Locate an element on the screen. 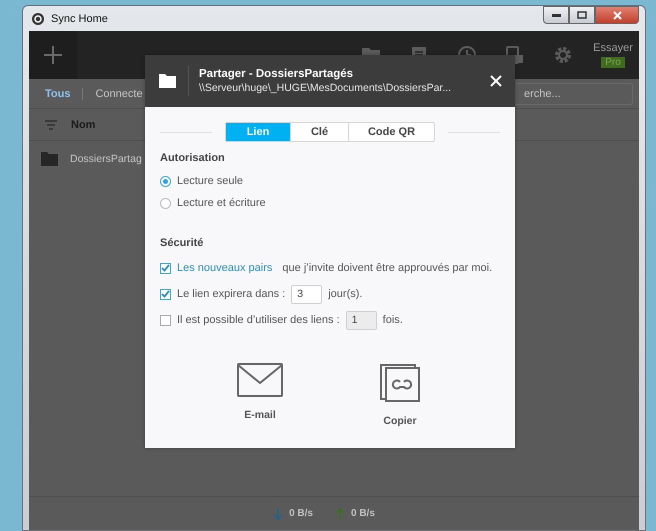  unit-label: fois. is located at coordinates (392, 320).